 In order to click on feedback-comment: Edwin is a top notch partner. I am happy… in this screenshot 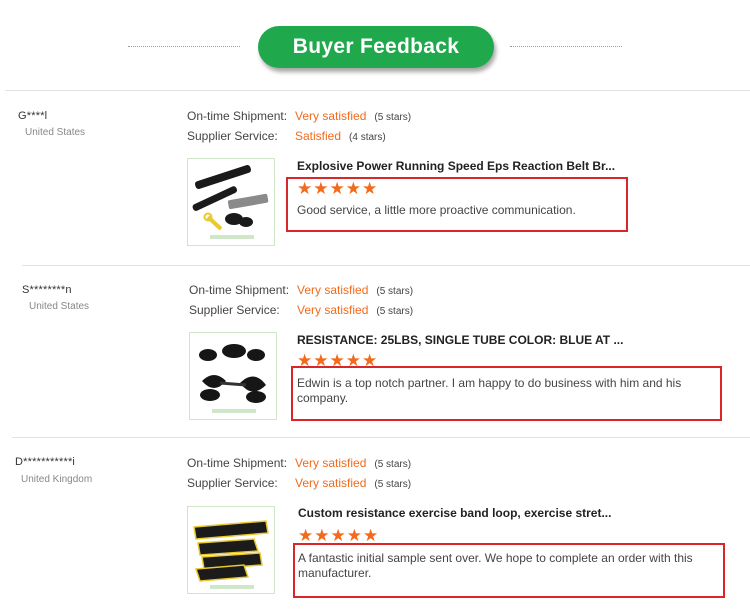, I will do `click(489, 390)`.